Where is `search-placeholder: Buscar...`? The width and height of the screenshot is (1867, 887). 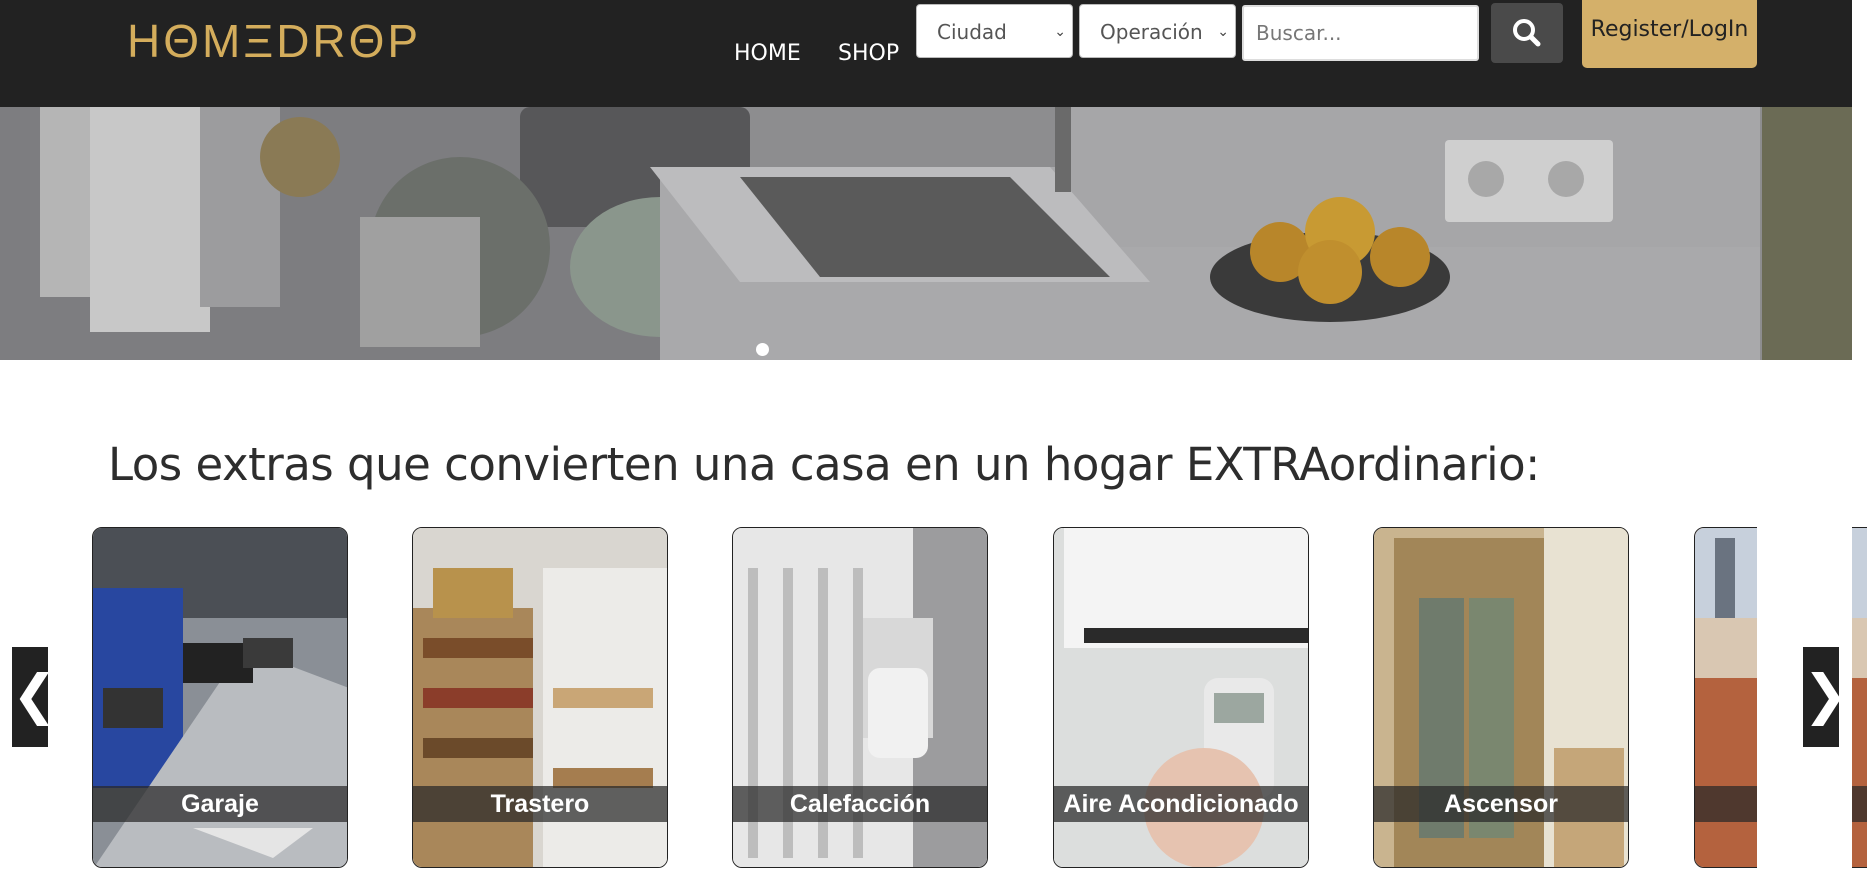
search-placeholder: Buscar... is located at coordinates (1299, 33).